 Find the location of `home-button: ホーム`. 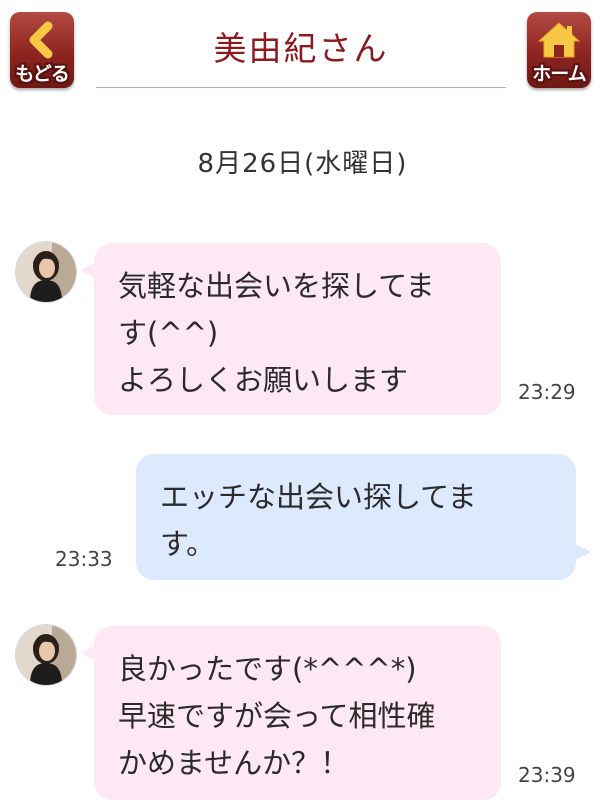

home-button: ホーム is located at coordinates (559, 50).